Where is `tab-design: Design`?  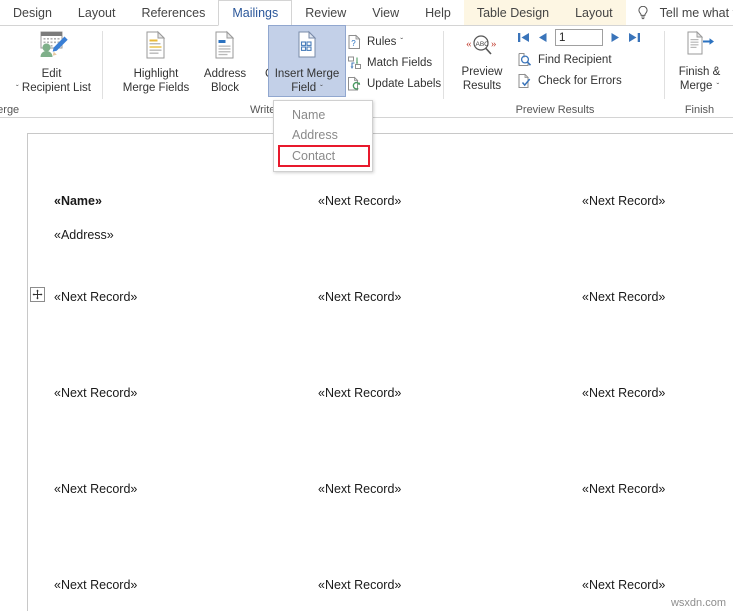
tab-design: Design is located at coordinates (32, 12).